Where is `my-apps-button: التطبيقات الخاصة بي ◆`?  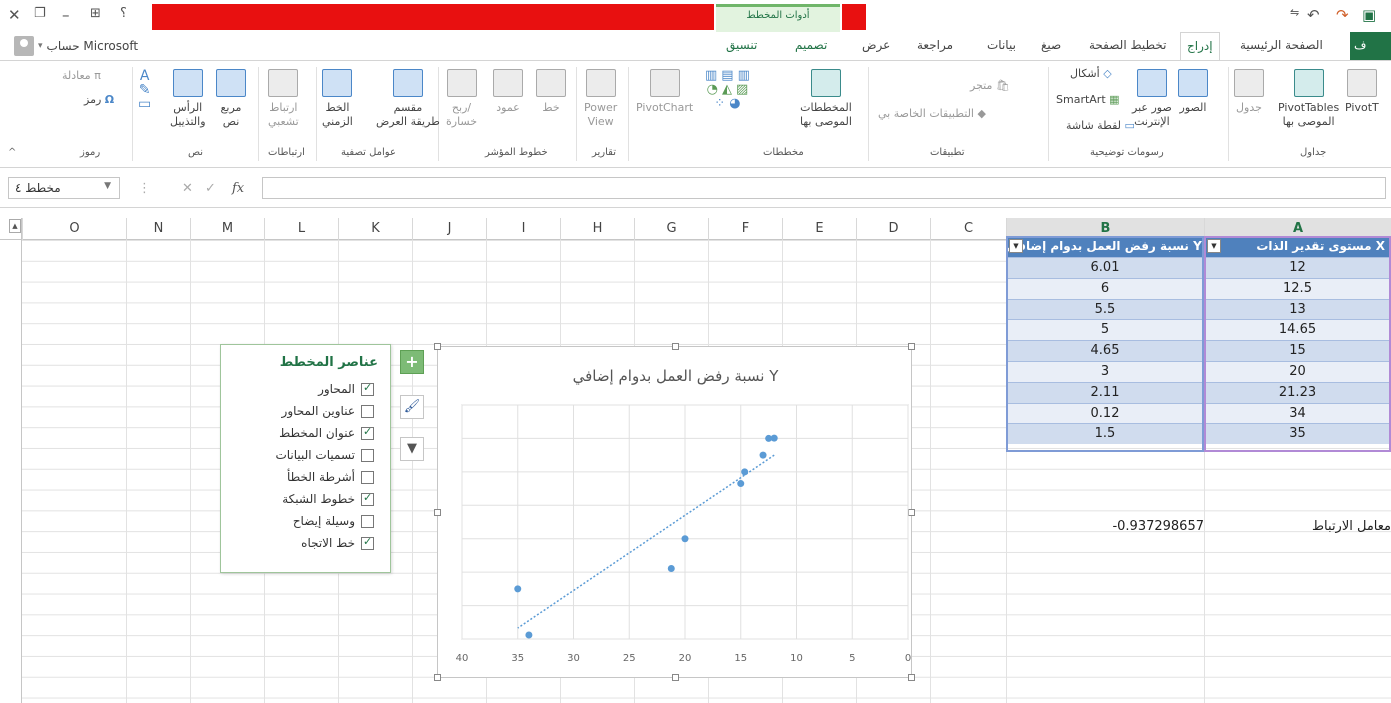 my-apps-button: التطبيقات الخاصة بي ◆ is located at coordinates (932, 114).